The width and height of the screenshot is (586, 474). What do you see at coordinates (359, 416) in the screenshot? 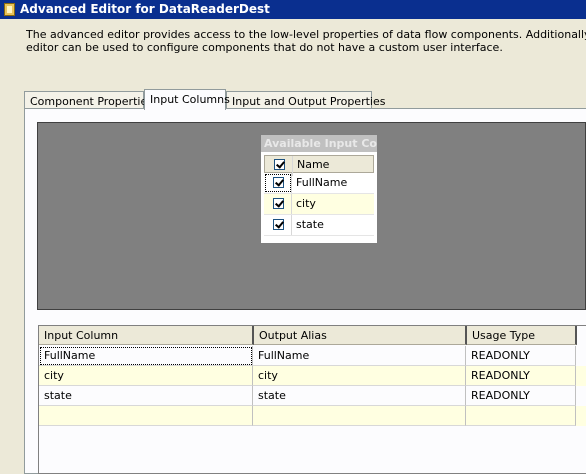
I see `output-alias-cell` at bounding box center [359, 416].